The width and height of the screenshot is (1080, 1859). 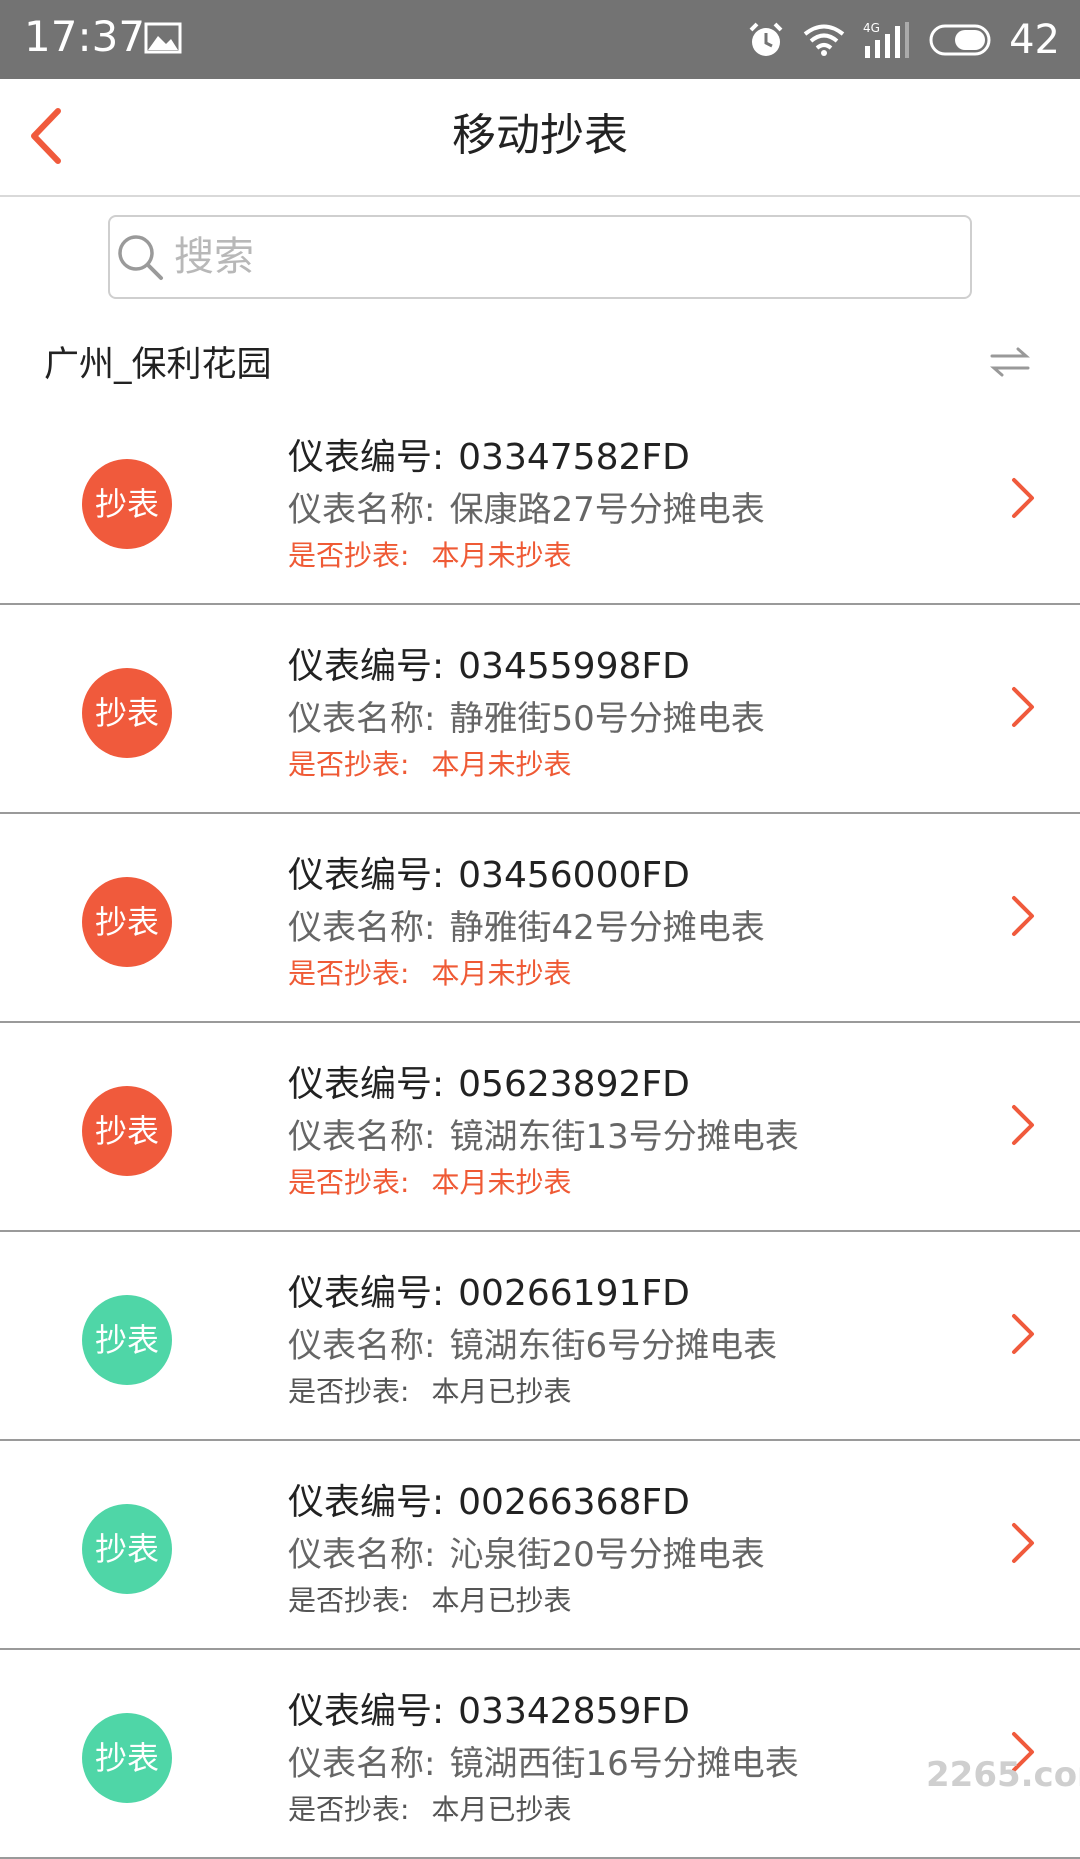 I want to click on meter-number: 03342859FD, so click(x=574, y=1711).